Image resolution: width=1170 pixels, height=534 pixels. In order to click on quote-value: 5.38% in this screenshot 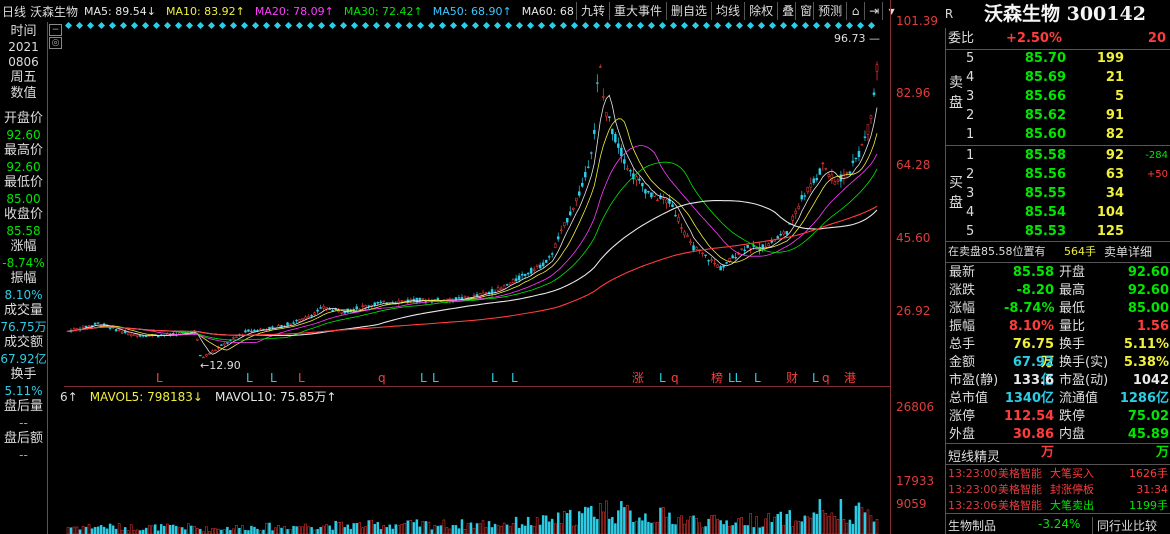, I will do `click(1146, 362)`.